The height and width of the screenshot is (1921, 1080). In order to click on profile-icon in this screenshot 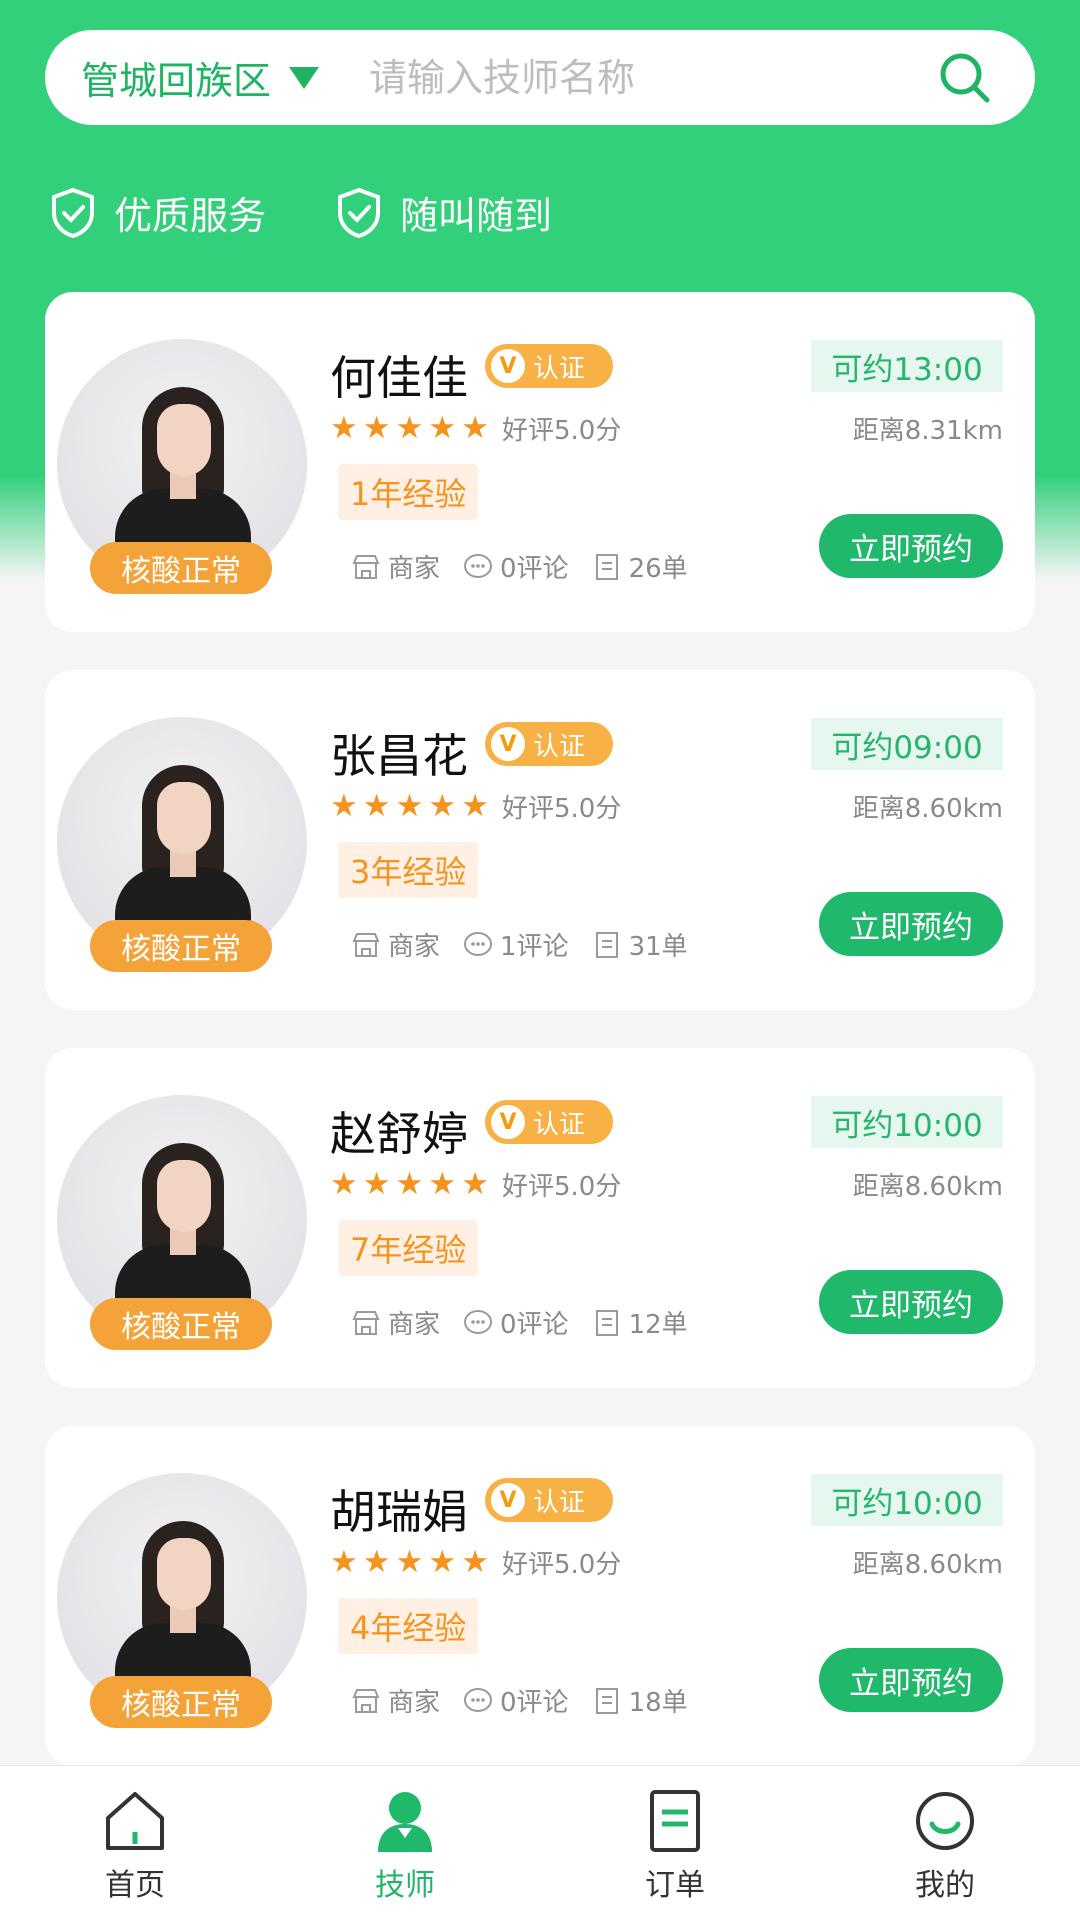, I will do `click(945, 1821)`.